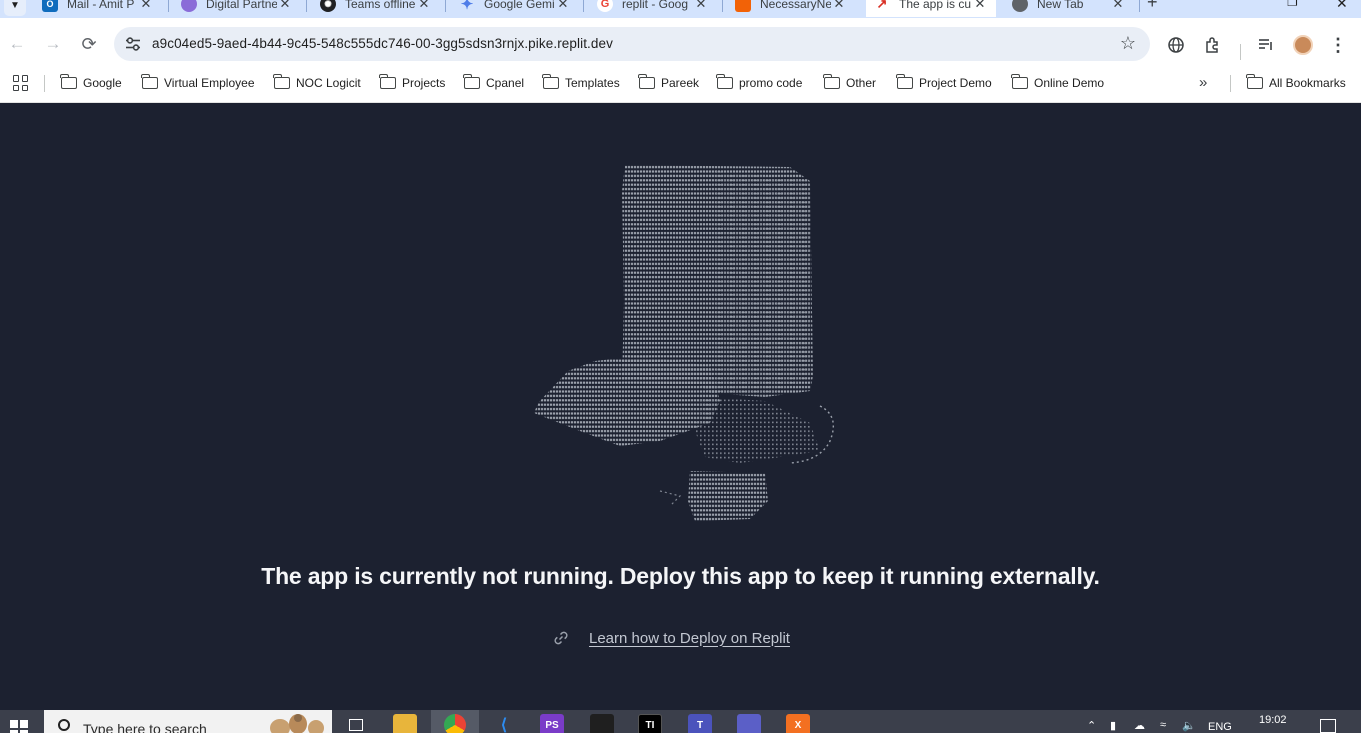  Describe the element at coordinates (467, 6) in the screenshot. I see `gemini-icon: ✦` at that location.